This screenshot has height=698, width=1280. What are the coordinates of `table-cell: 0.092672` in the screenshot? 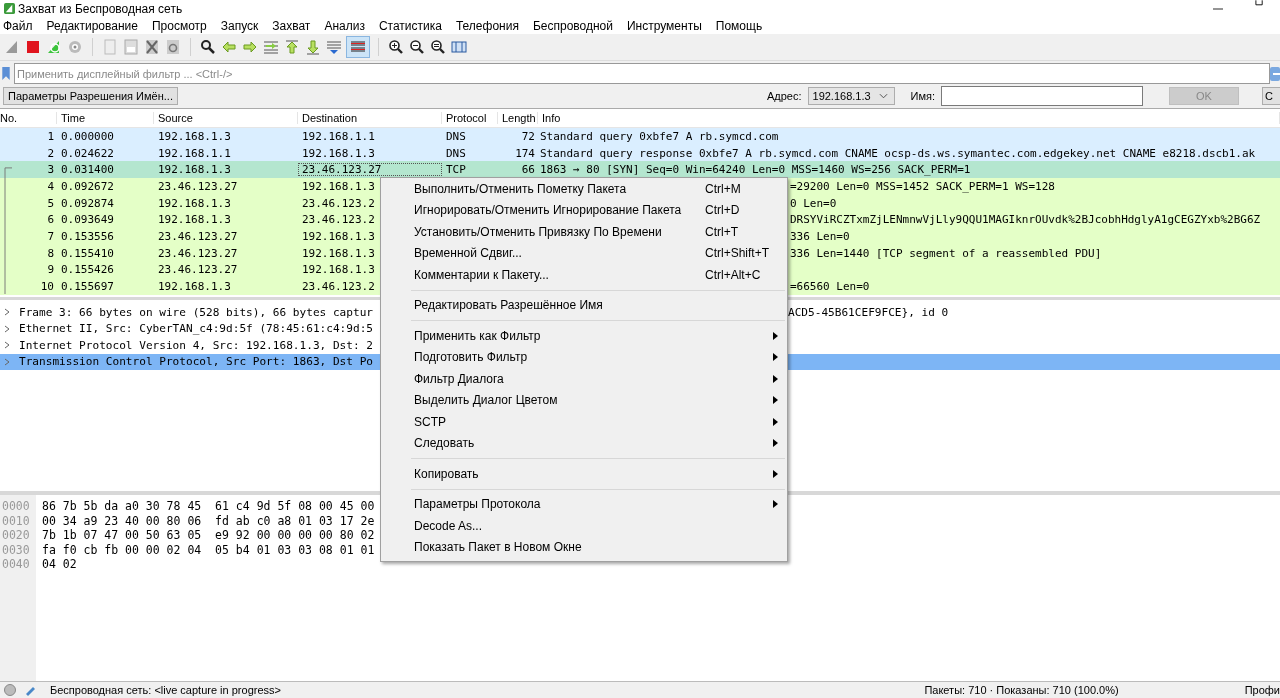 It's located at (87, 186).